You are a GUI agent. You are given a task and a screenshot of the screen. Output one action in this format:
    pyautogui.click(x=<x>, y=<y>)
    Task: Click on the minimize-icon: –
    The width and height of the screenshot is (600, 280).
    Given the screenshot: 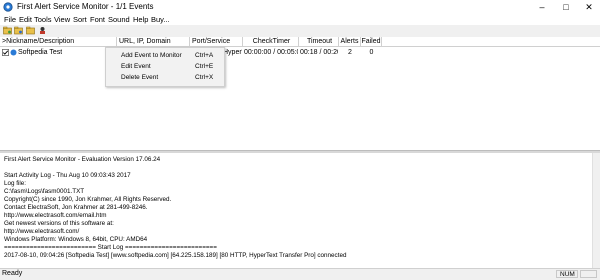 What is the action you would take?
    pyautogui.click(x=542, y=7)
    